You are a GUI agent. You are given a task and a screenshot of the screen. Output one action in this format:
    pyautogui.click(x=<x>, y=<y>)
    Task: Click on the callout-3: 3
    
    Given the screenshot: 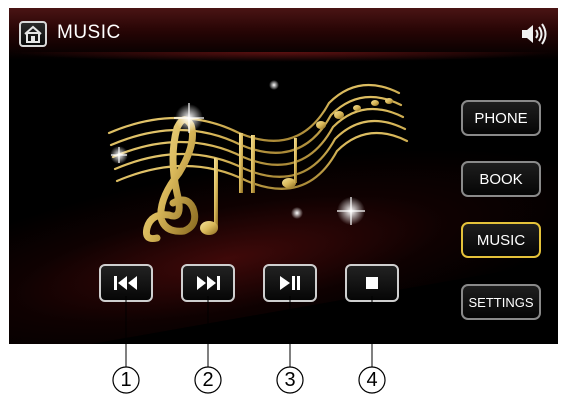 What is the action you would take?
    pyautogui.click(x=290, y=379)
    